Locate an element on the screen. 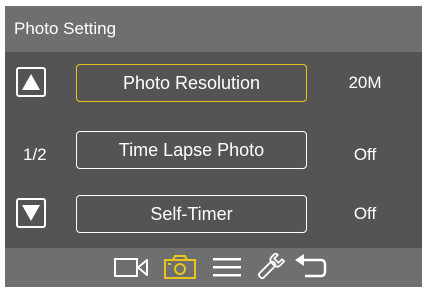  menu-item-time-lapse-photo: Time Lapse Photo is located at coordinates (191, 150).